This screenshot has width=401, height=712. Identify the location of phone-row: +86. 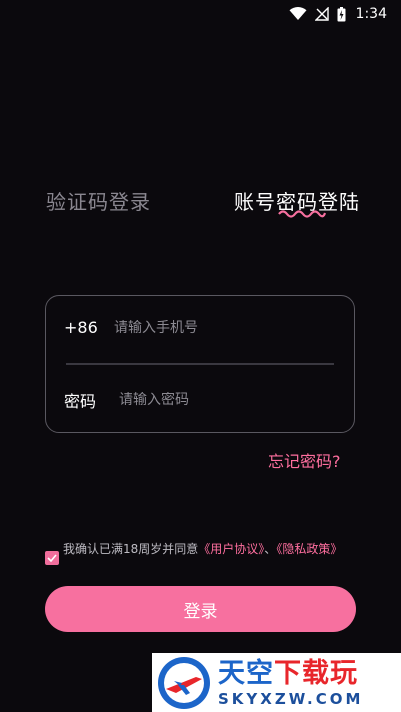
(189, 327).